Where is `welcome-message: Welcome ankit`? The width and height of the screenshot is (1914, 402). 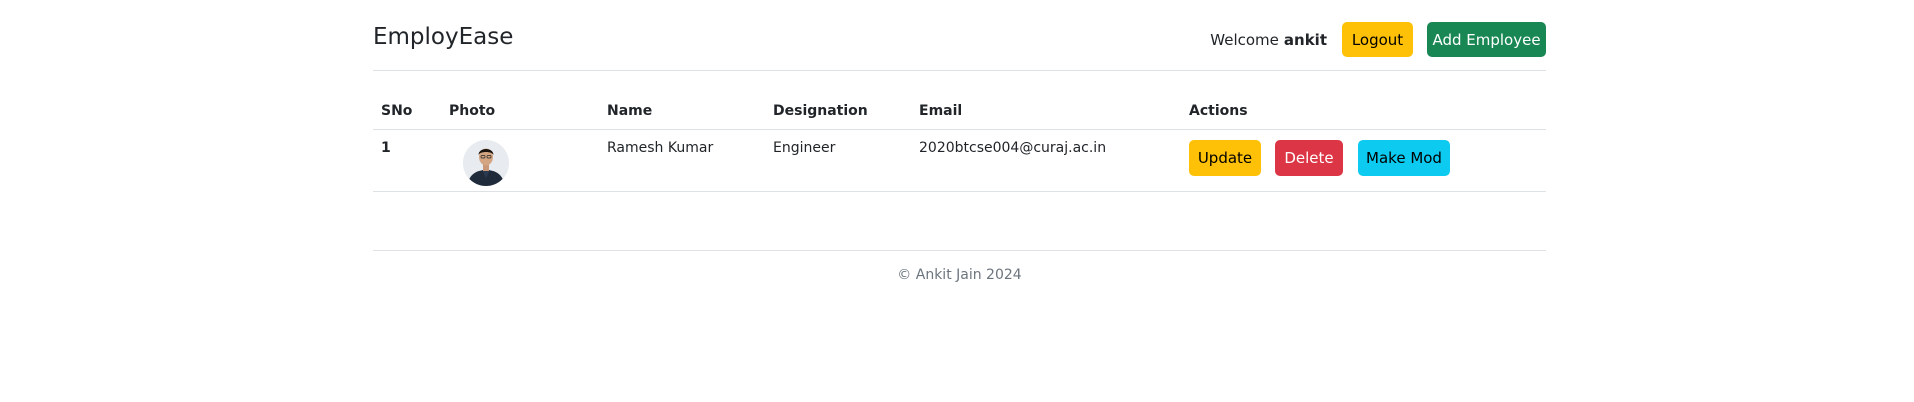 welcome-message: Welcome ankit is located at coordinates (1268, 40).